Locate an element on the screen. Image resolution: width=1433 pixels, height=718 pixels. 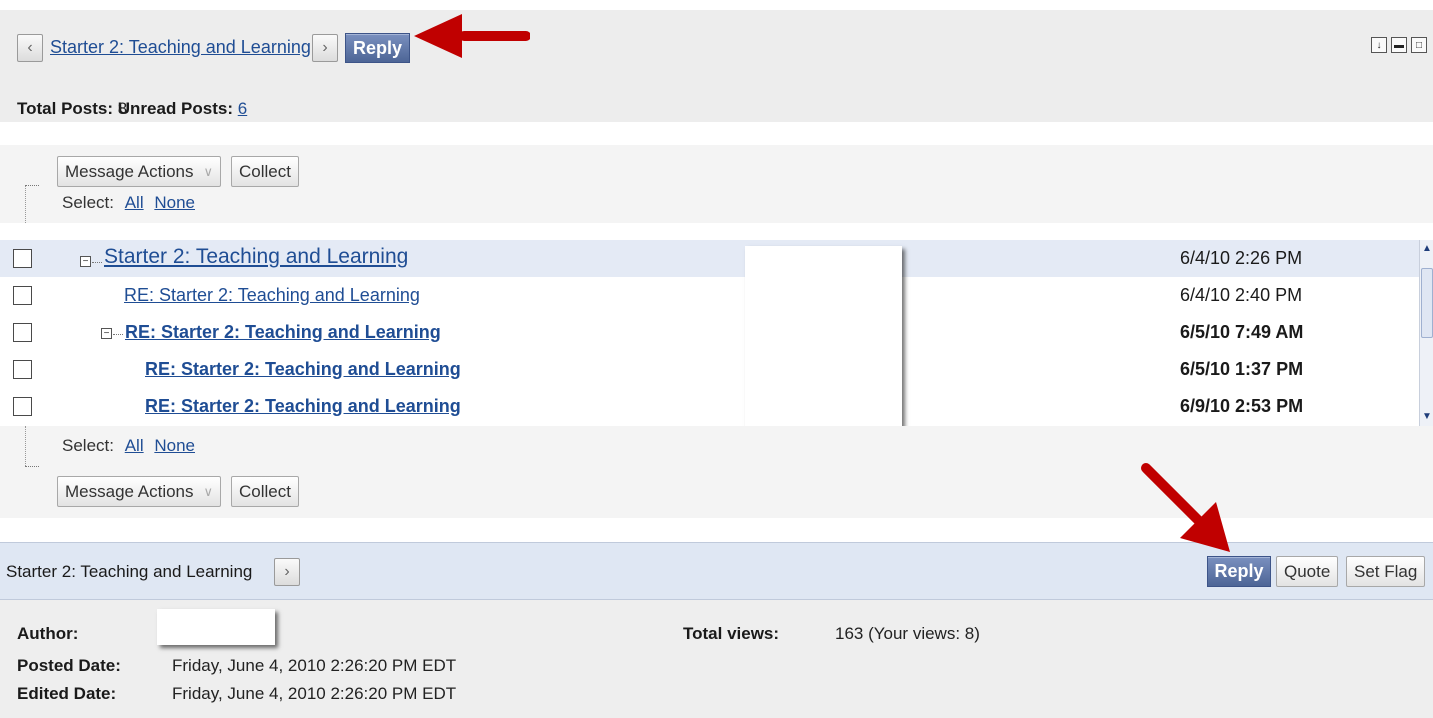
post-counts: Total Posts: 8 Unread Posts: 6 is located at coordinates (132, 109).